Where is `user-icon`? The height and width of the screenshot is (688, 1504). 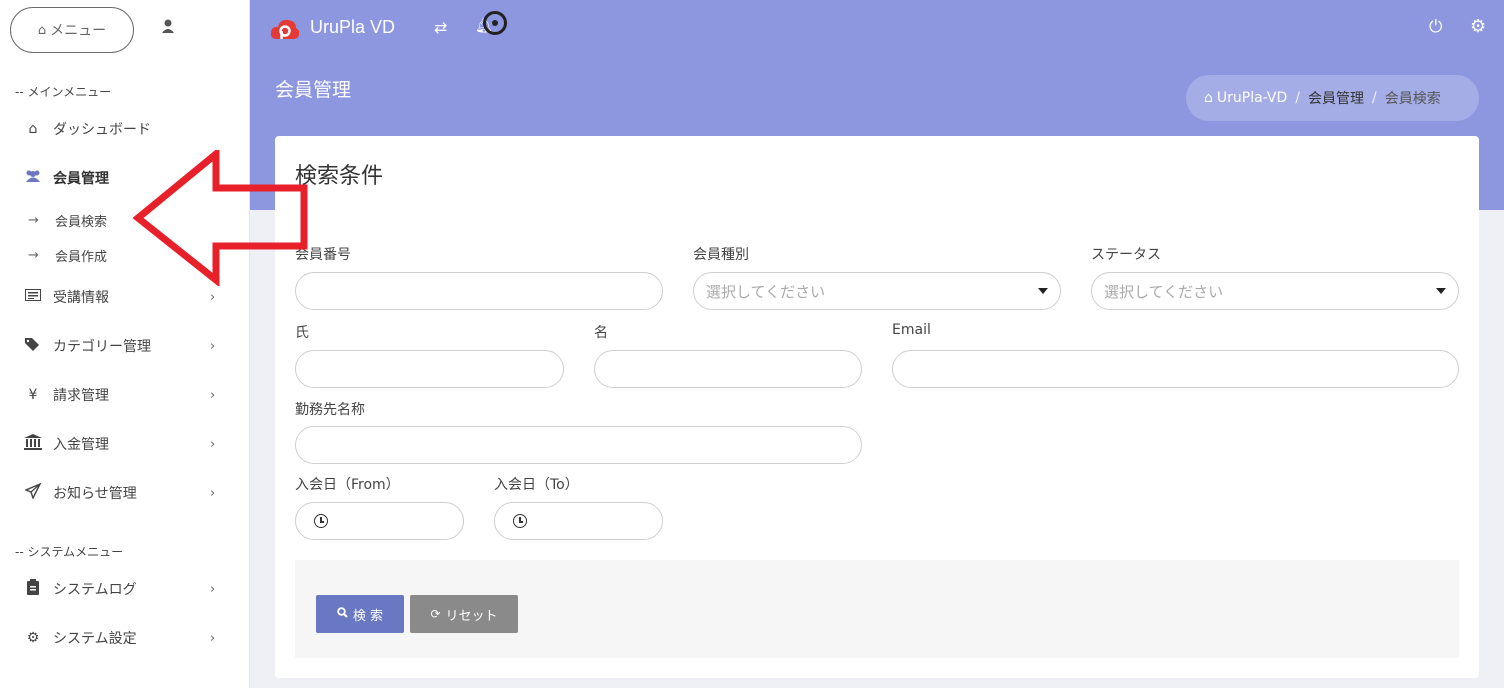
user-icon is located at coordinates (168, 27).